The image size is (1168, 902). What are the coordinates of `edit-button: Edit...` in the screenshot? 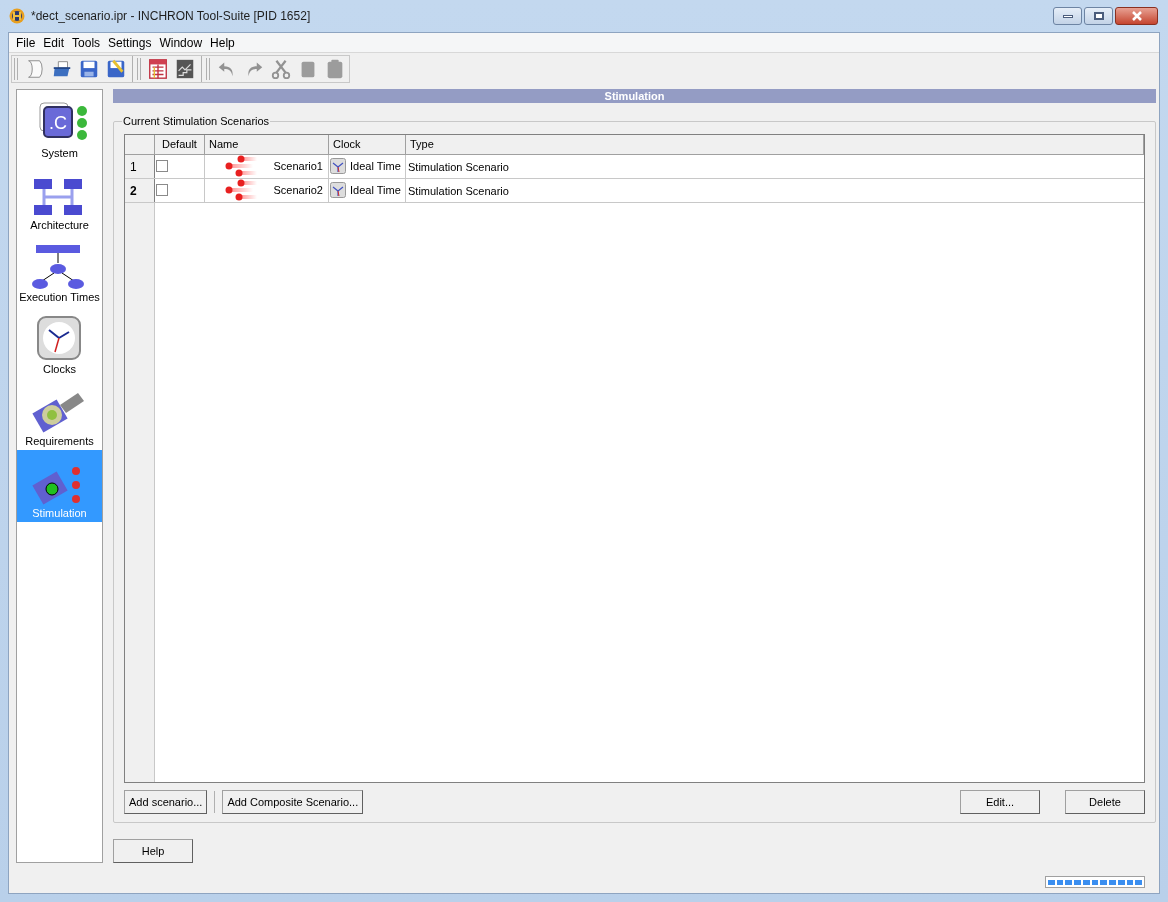 It's located at (1000, 802).